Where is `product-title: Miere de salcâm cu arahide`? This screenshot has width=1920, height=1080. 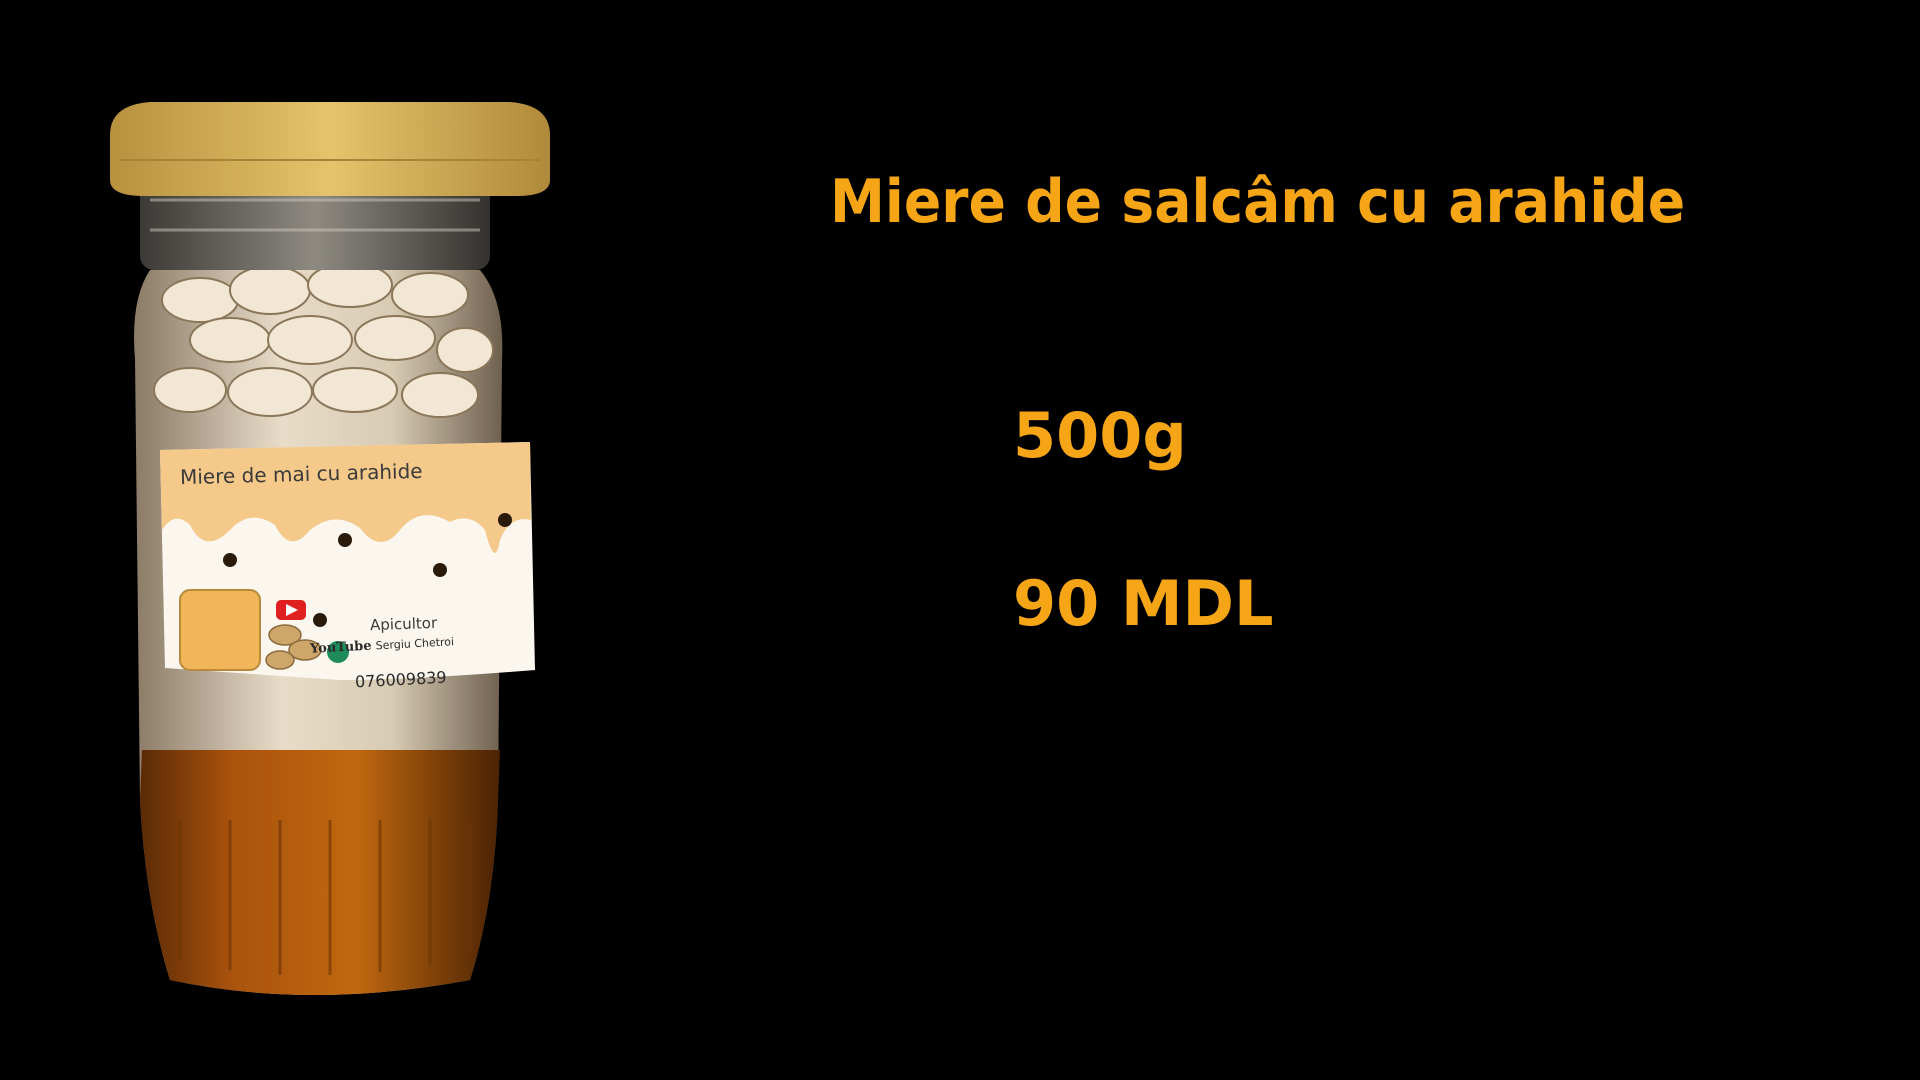
product-title: Miere de salcâm cu arahide is located at coordinates (1258, 202).